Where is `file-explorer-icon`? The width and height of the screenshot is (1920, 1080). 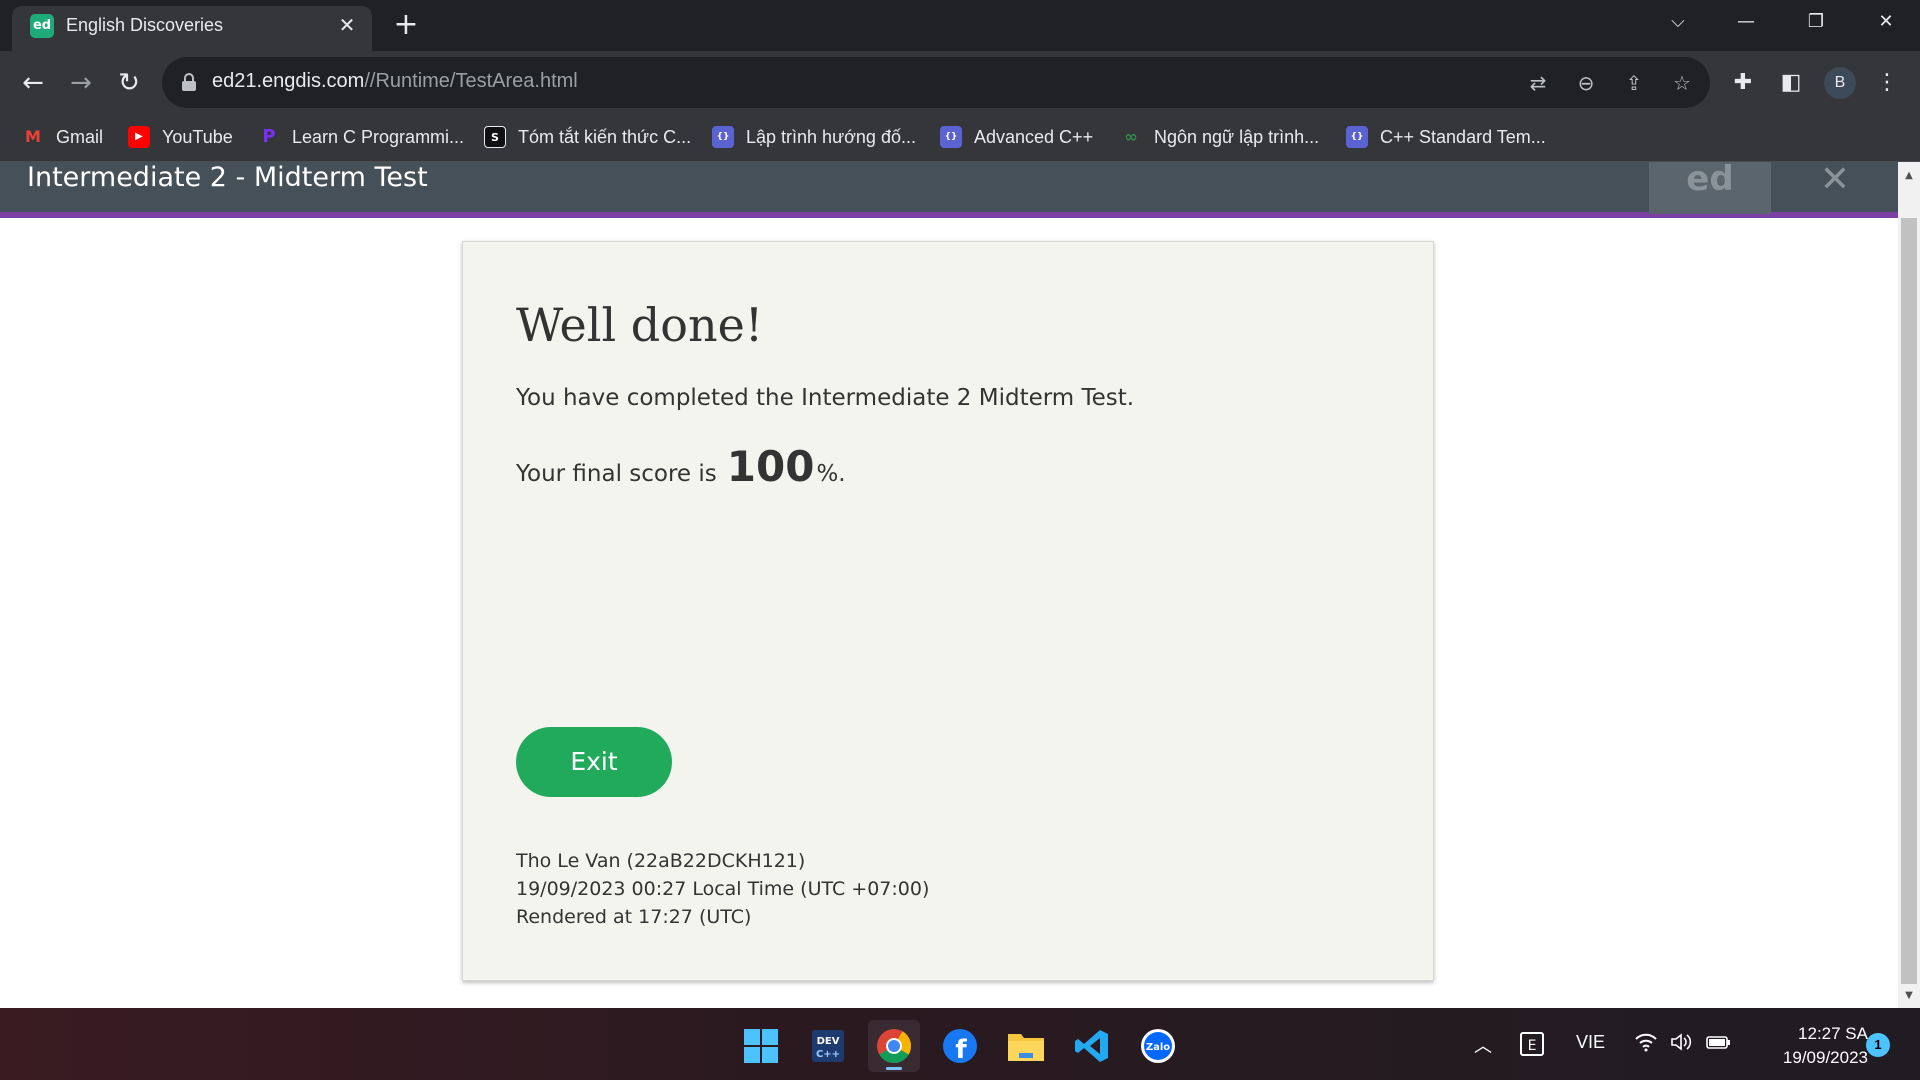
file-explorer-icon is located at coordinates (1026, 1046).